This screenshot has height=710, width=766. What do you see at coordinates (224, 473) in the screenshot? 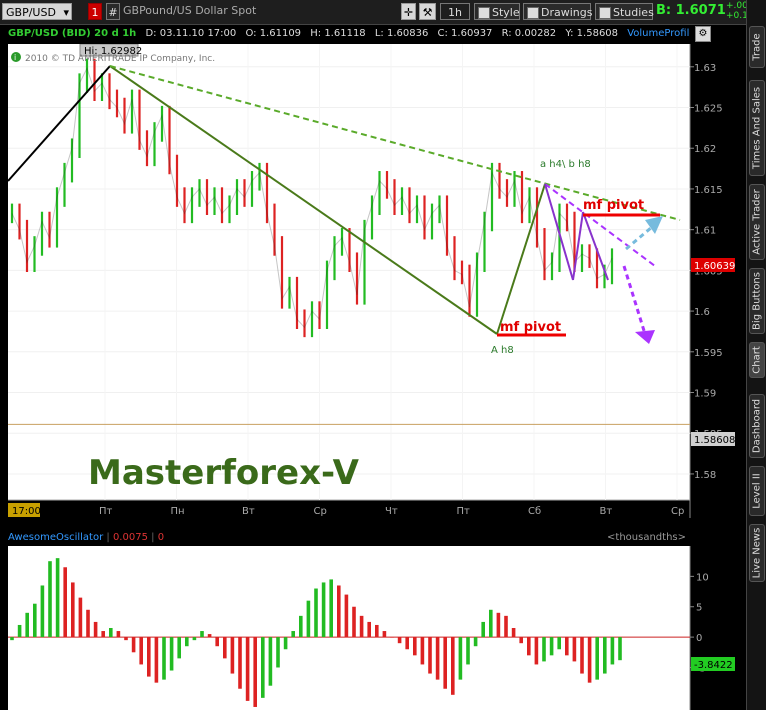
I see `watermark-text: Masterforex-V` at bounding box center [224, 473].